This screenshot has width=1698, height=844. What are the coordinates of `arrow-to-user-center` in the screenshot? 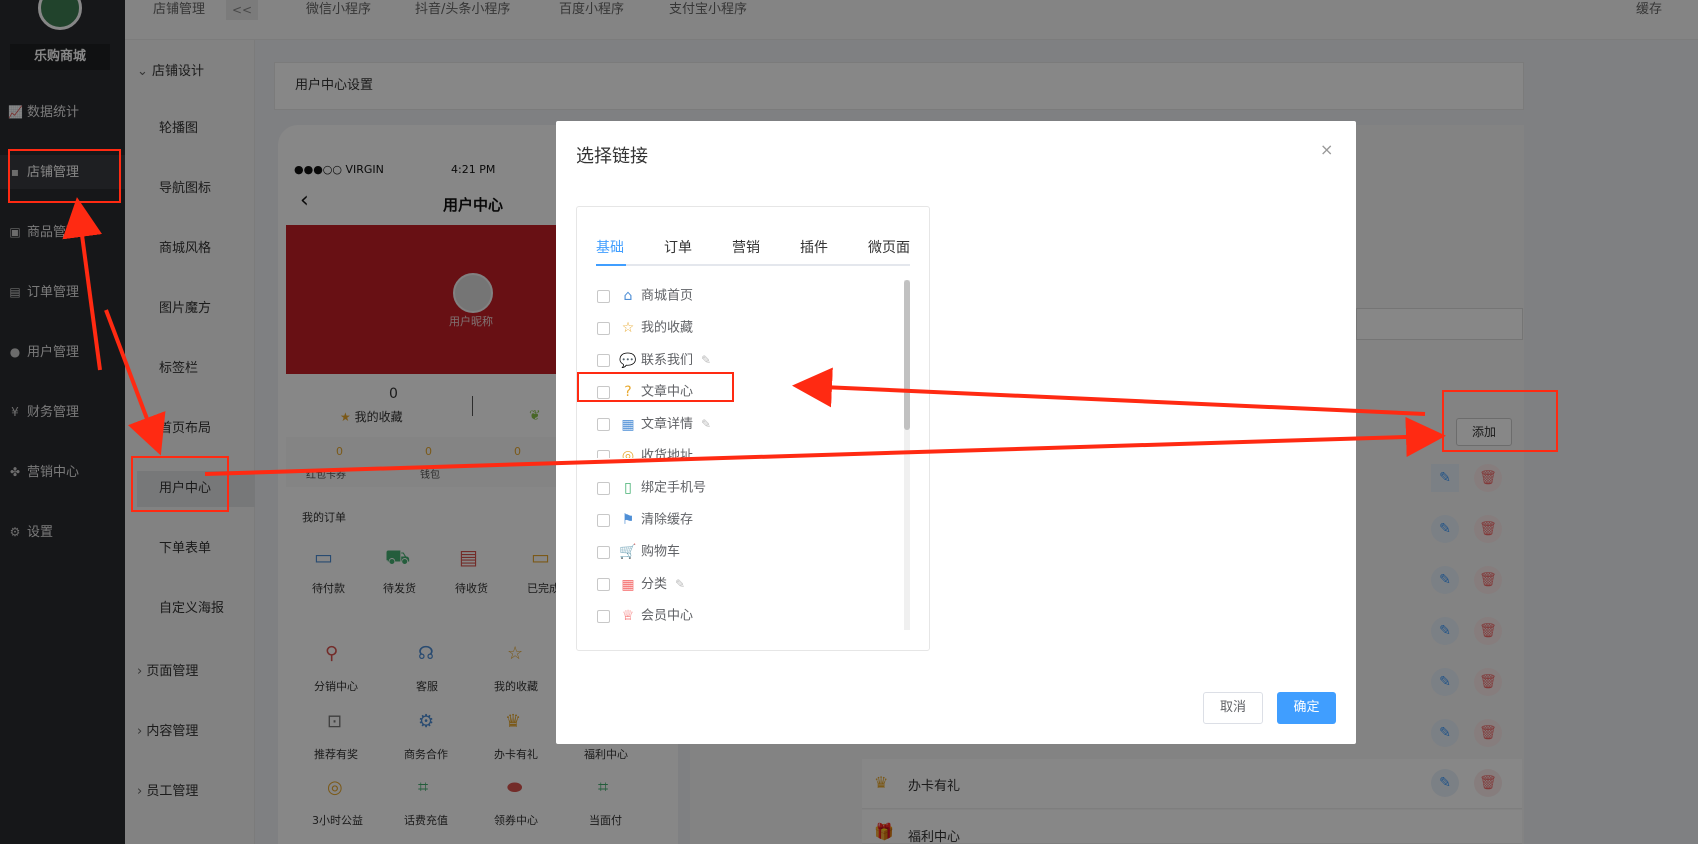 It's located at (135, 382).